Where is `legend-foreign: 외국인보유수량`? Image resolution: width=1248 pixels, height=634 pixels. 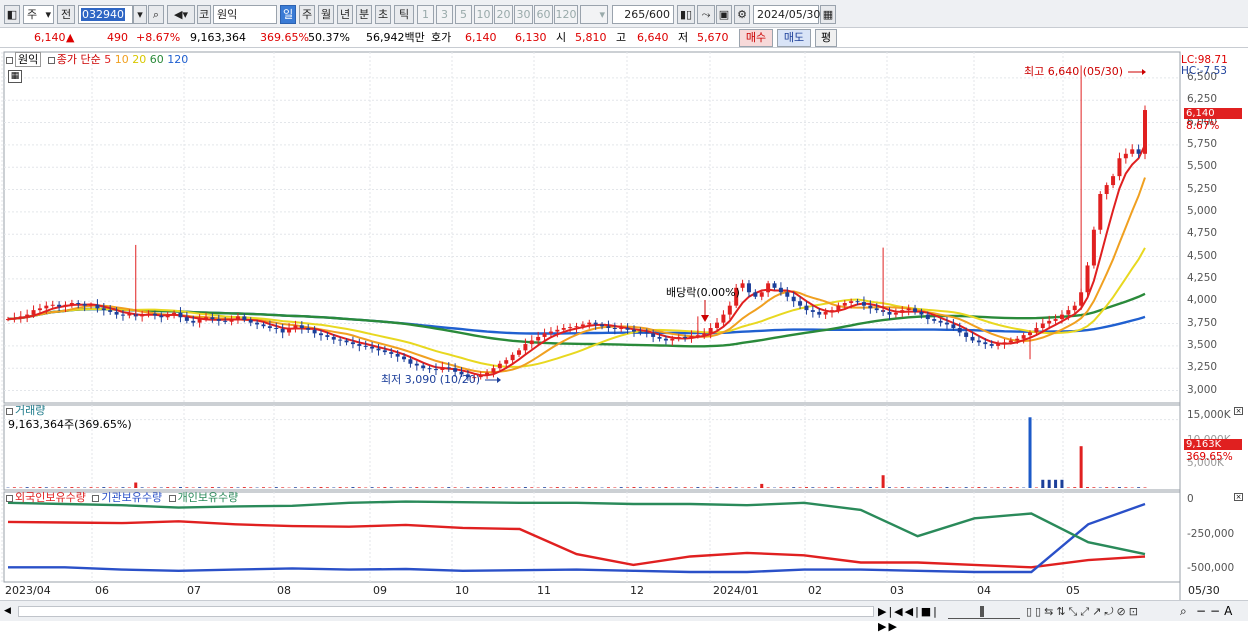
legend-foreign: 외국인보유수량 is located at coordinates (50, 497).